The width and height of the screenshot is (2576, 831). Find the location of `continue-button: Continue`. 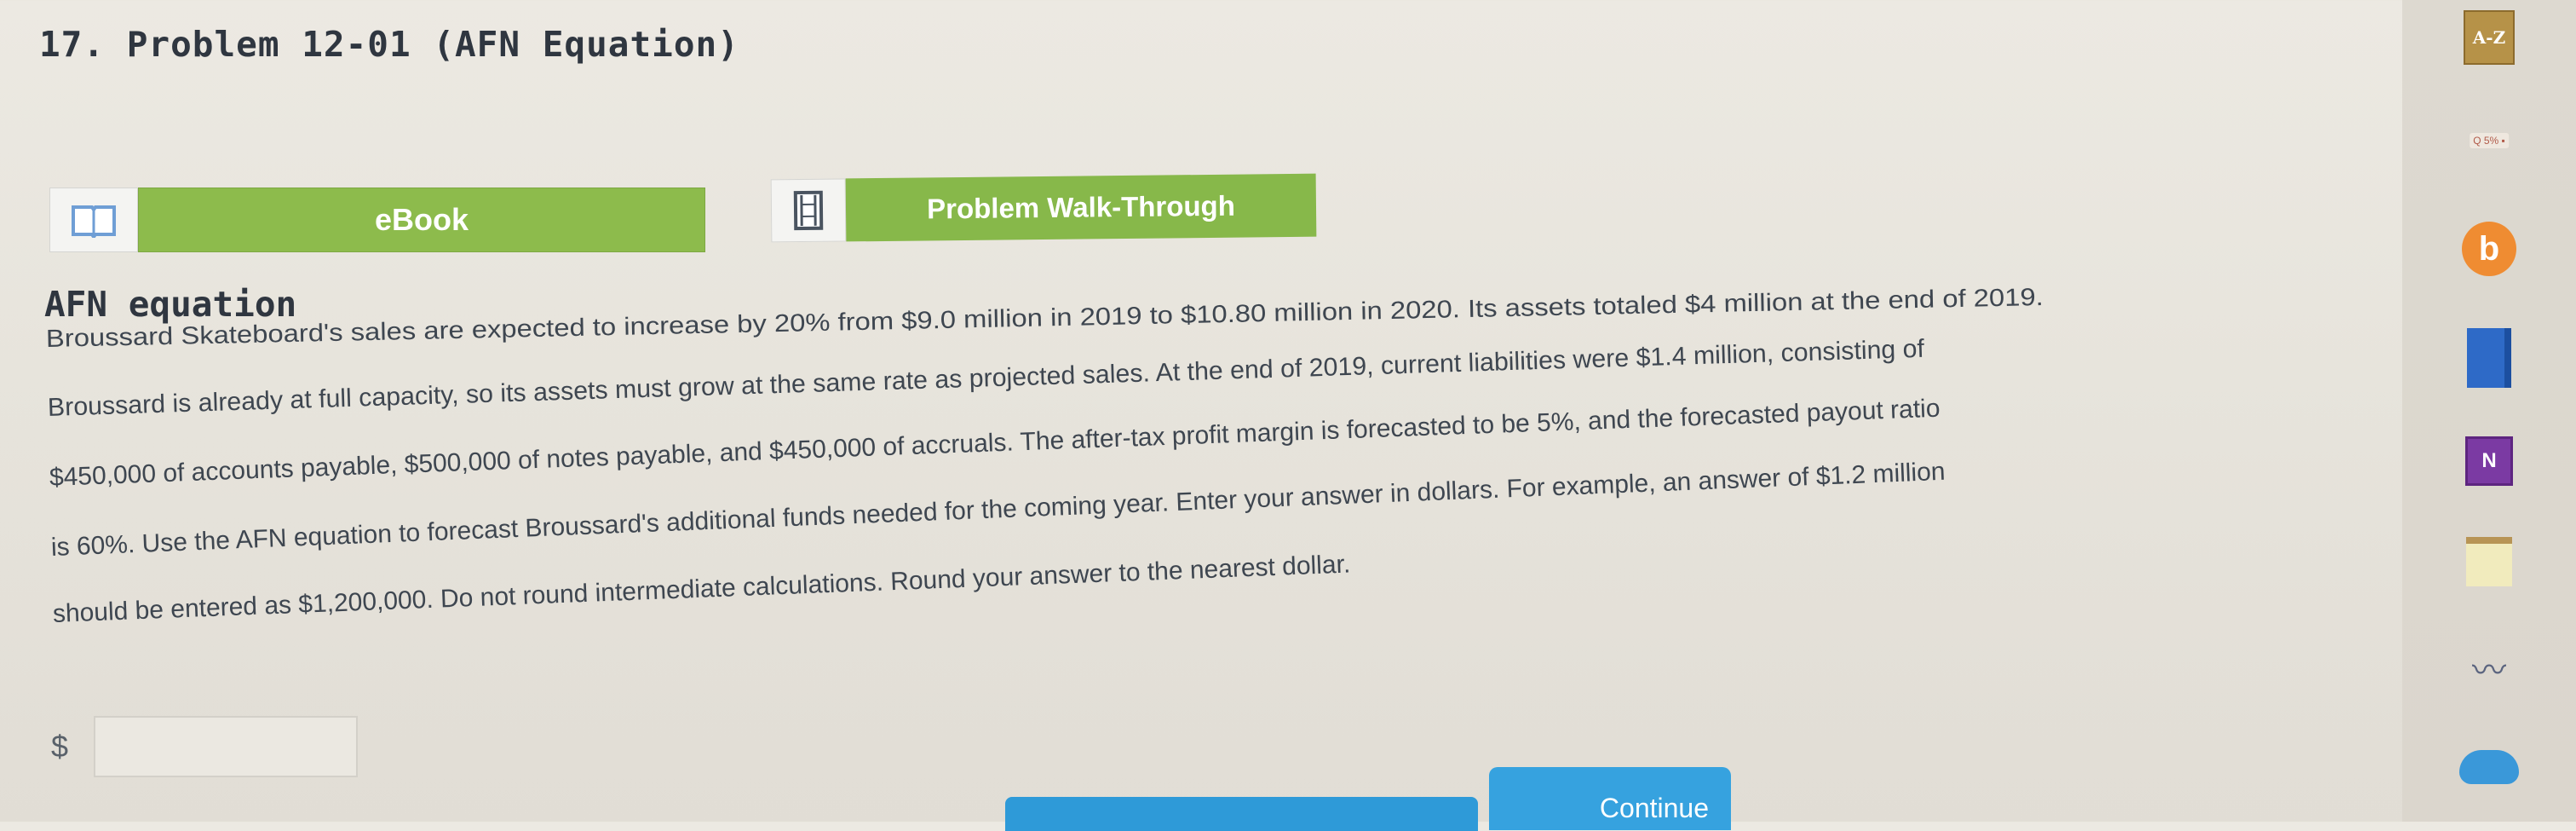

continue-button: Continue is located at coordinates (1610, 798).